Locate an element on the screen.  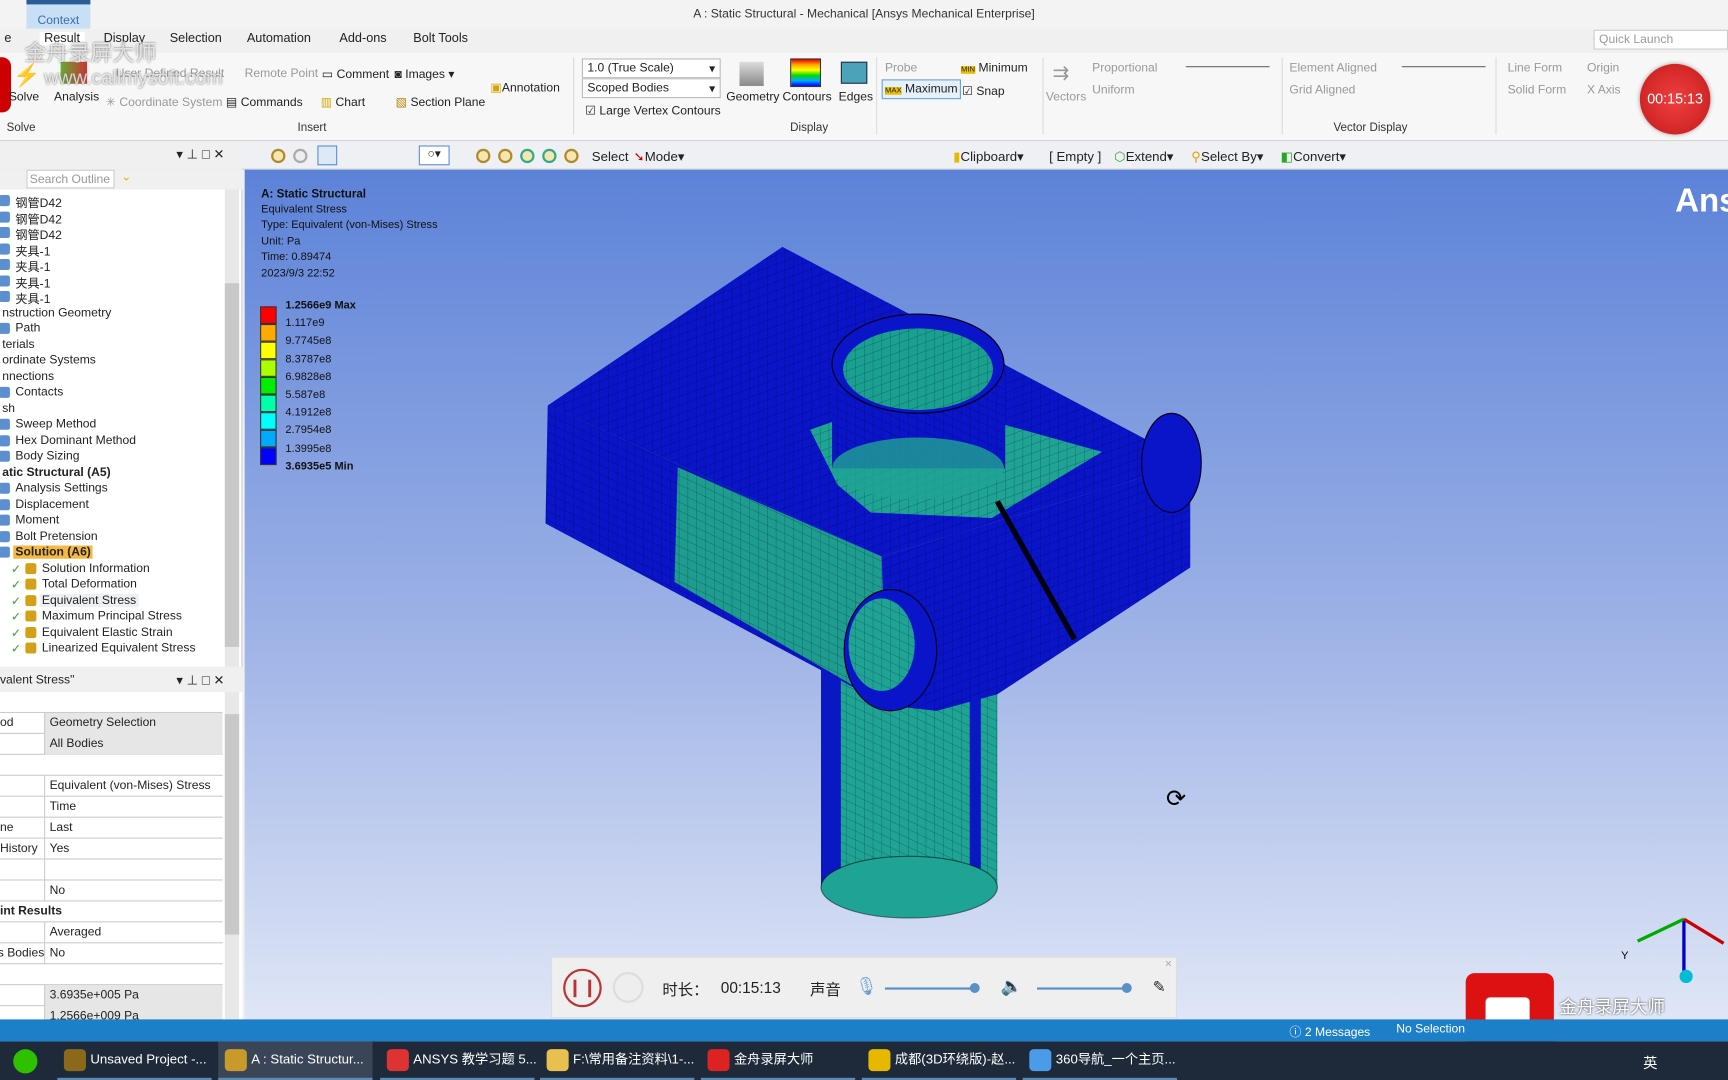
line-form-button: Line Form is located at coordinates (1535, 68).